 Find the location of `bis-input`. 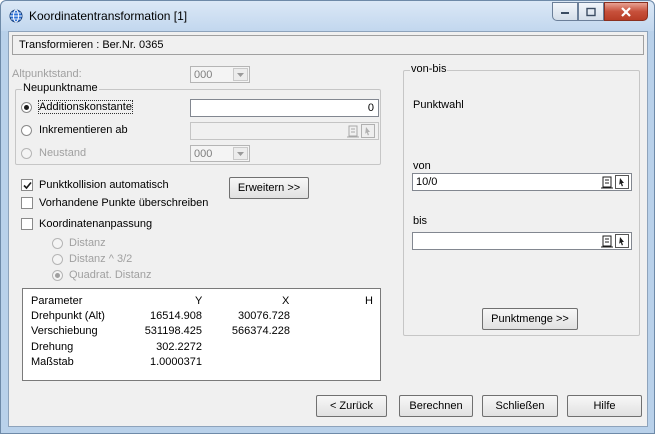

bis-input is located at coordinates (522, 241).